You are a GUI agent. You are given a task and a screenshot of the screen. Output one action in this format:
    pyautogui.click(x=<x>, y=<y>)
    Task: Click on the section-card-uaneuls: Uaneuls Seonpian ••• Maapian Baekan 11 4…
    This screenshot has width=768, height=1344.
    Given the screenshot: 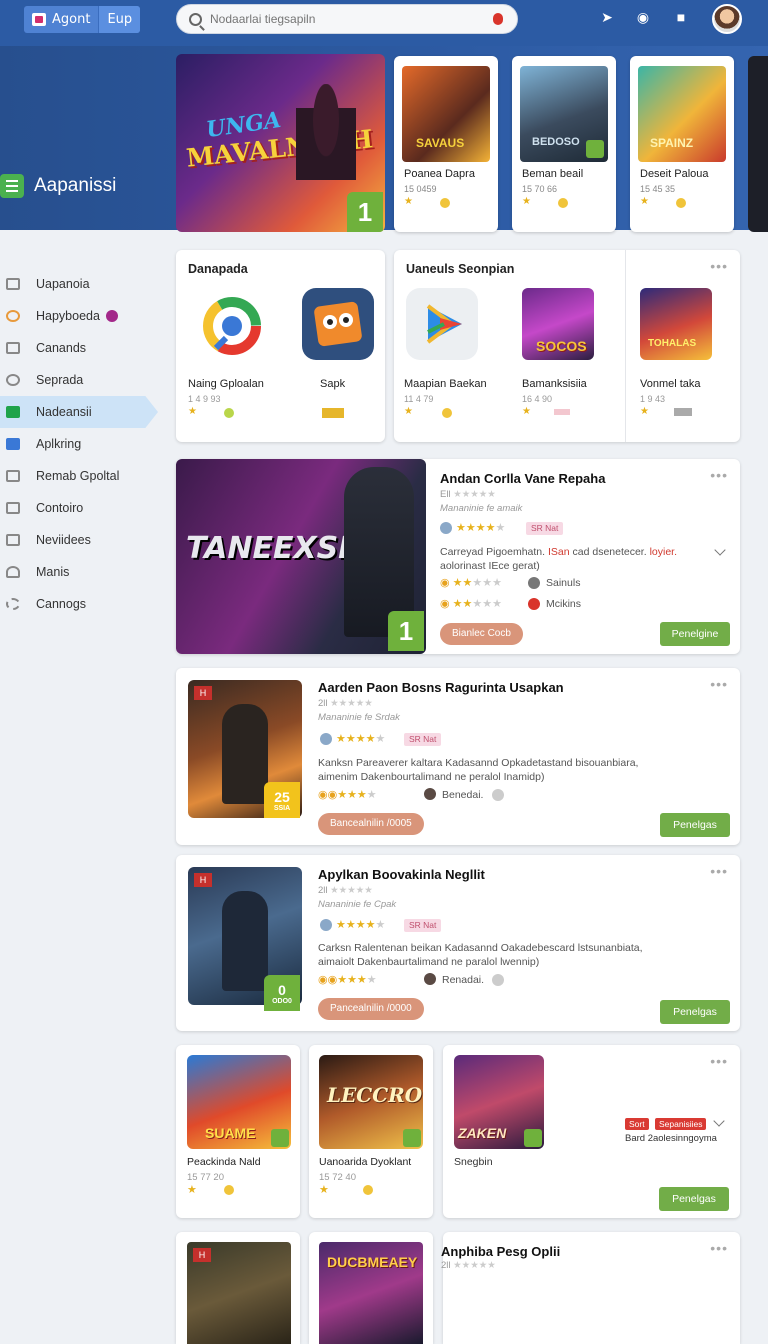 What is the action you would take?
    pyautogui.click(x=567, y=346)
    